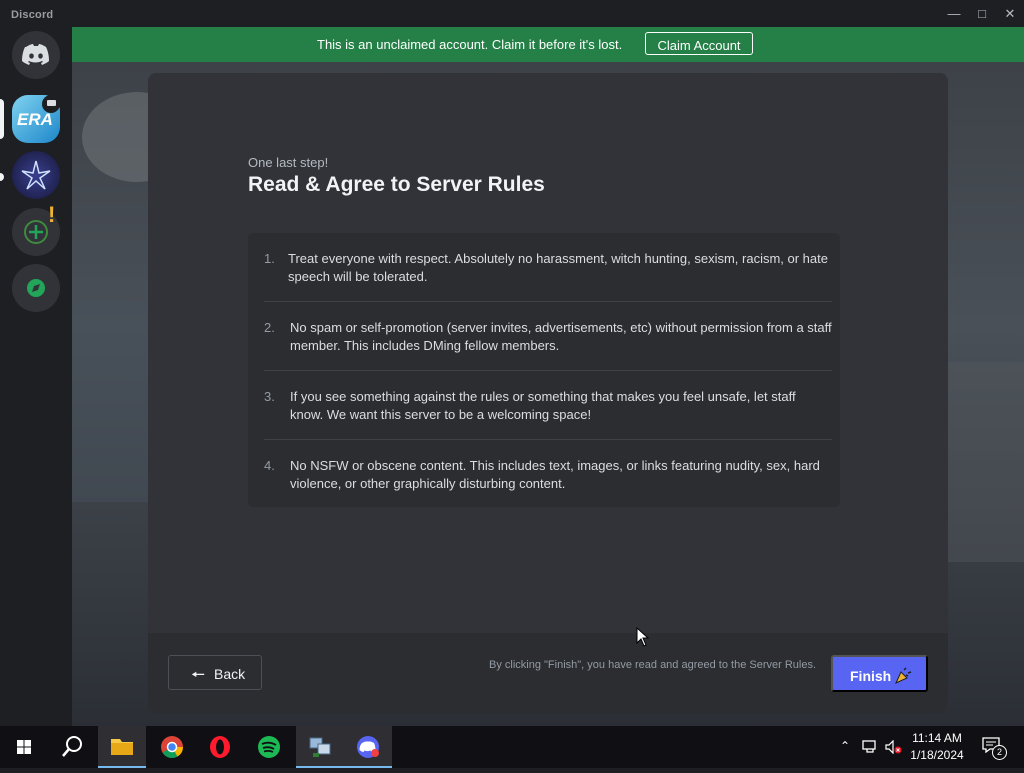 The image size is (1024, 773). Describe the element at coordinates (937, 747) in the screenshot. I see `system-clock: 11:14 AM 1/18/2024` at that location.